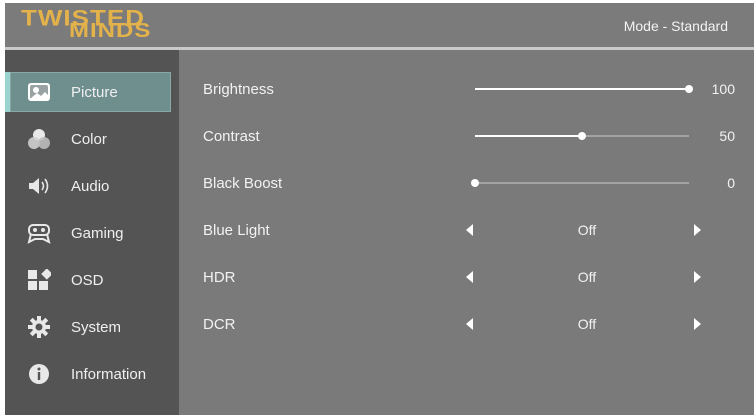 This screenshot has width=754, height=415. Describe the element at coordinates (466, 183) in the screenshot. I see `setting-row-black-boost: Black Boost 0` at that location.